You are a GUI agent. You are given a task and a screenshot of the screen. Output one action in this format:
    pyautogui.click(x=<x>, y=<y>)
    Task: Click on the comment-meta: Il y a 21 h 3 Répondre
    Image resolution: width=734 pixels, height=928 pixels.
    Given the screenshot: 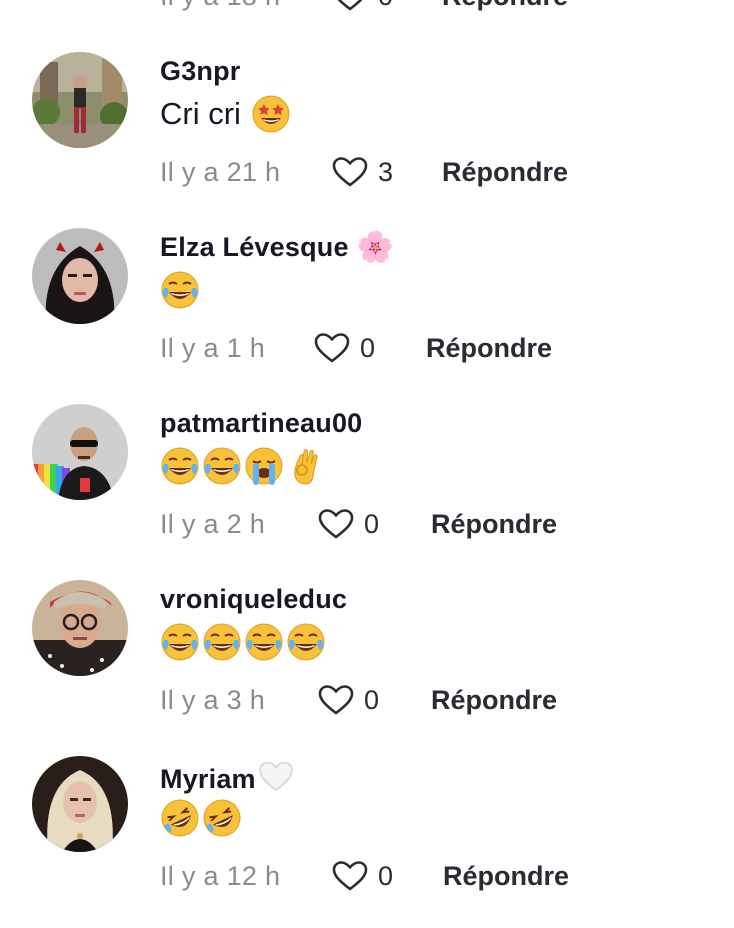 What is the action you would take?
    pyautogui.click(x=364, y=172)
    